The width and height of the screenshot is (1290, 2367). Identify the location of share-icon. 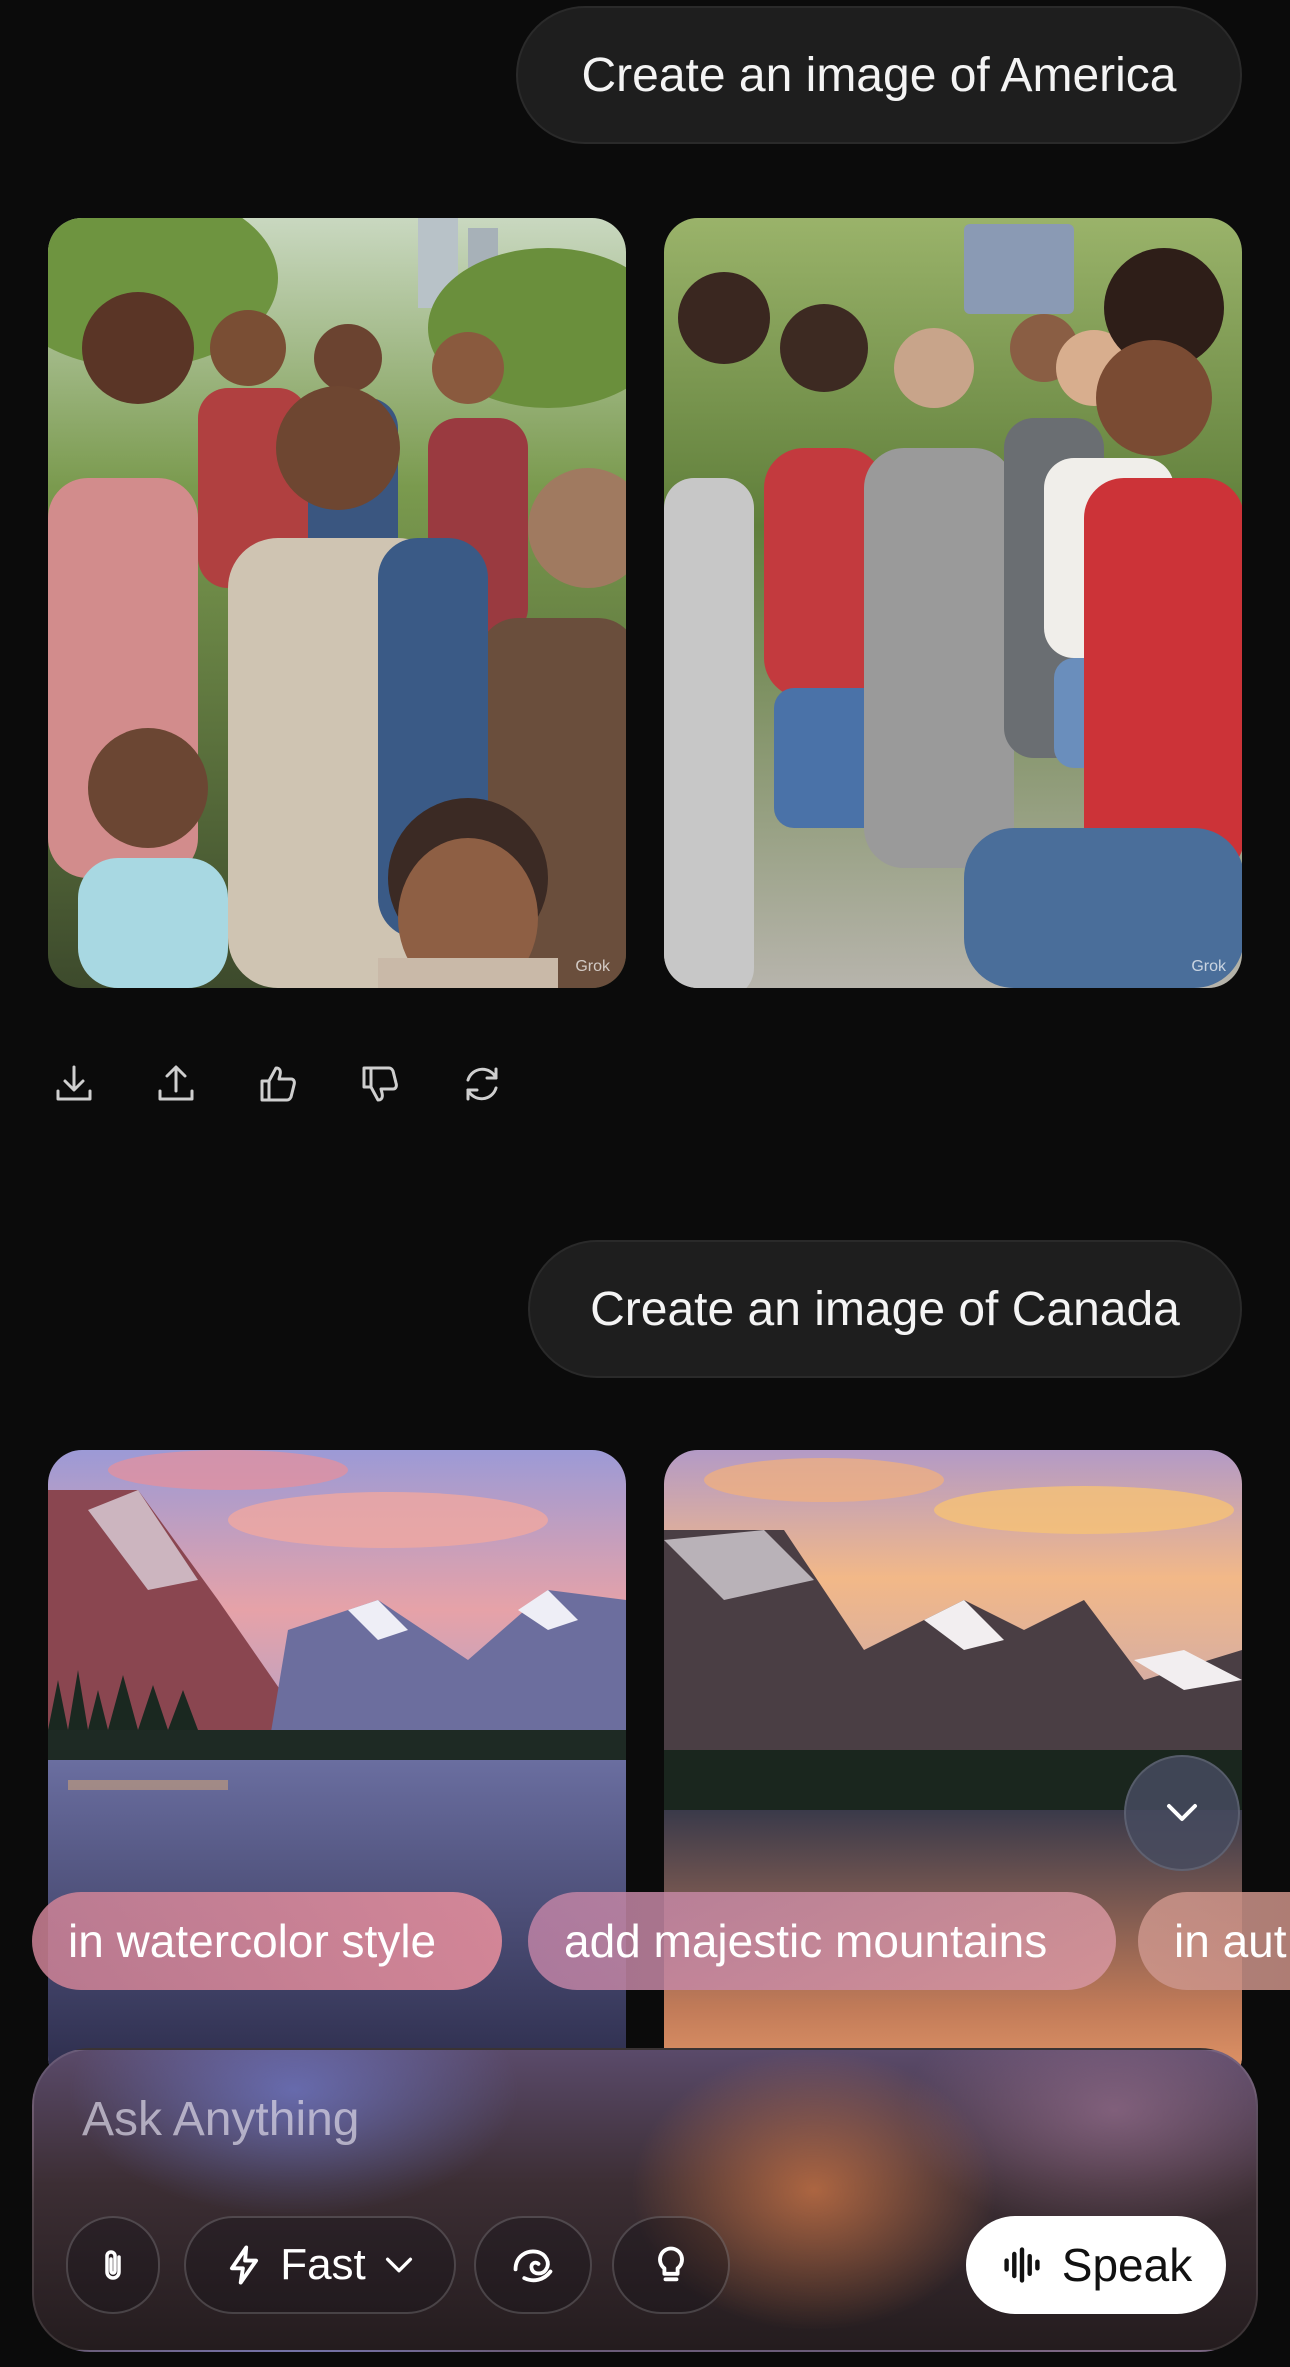
(176, 1083).